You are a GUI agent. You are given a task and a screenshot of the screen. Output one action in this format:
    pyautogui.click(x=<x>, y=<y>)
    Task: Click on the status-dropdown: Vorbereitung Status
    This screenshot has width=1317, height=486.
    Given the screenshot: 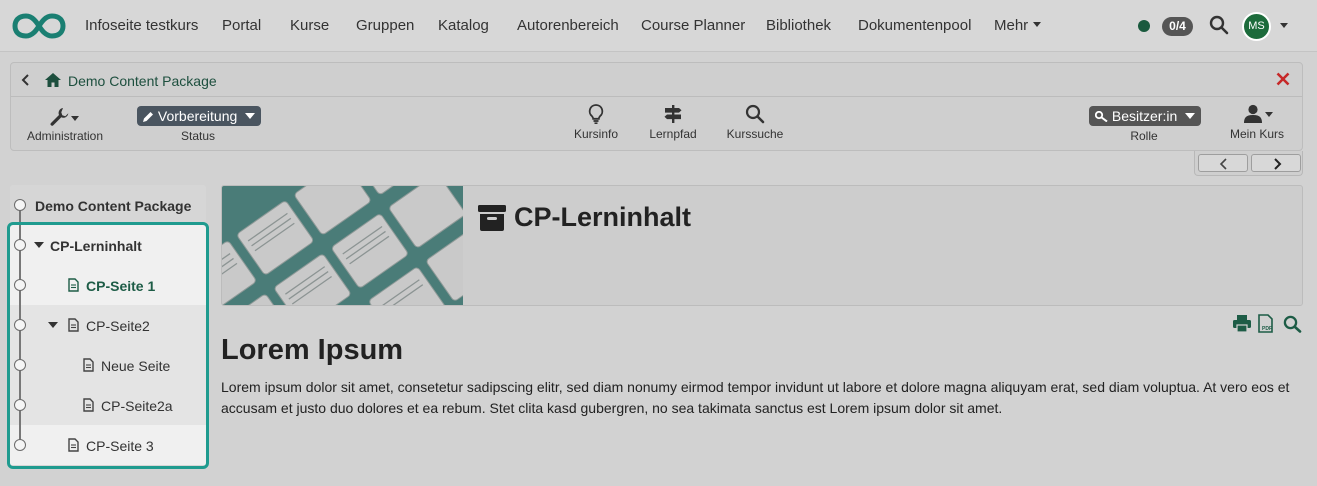 What is the action you would take?
    pyautogui.click(x=199, y=124)
    